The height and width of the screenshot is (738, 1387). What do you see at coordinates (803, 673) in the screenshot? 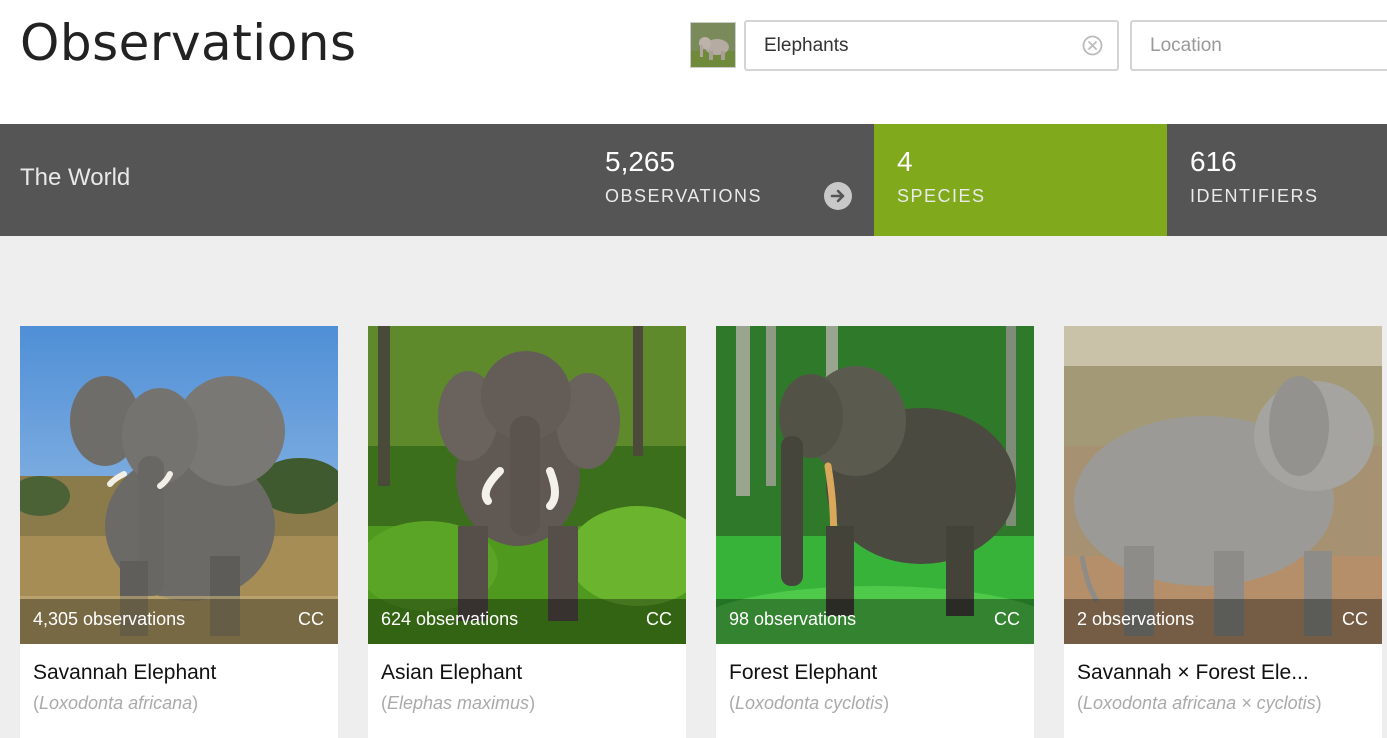
I see `common-name: Forest Elephant` at bounding box center [803, 673].